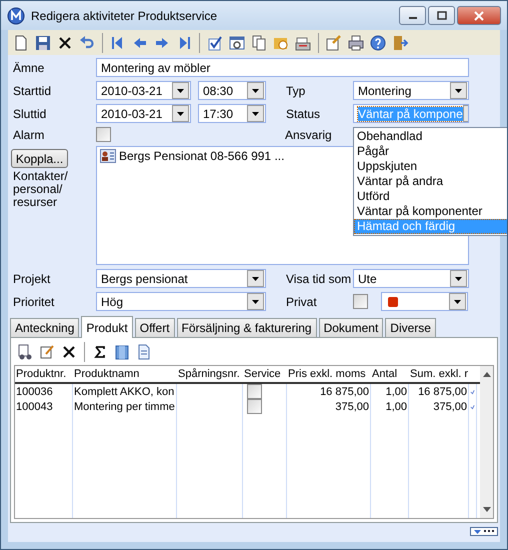  I want to click on scroll-up-icon, so click(486, 374).